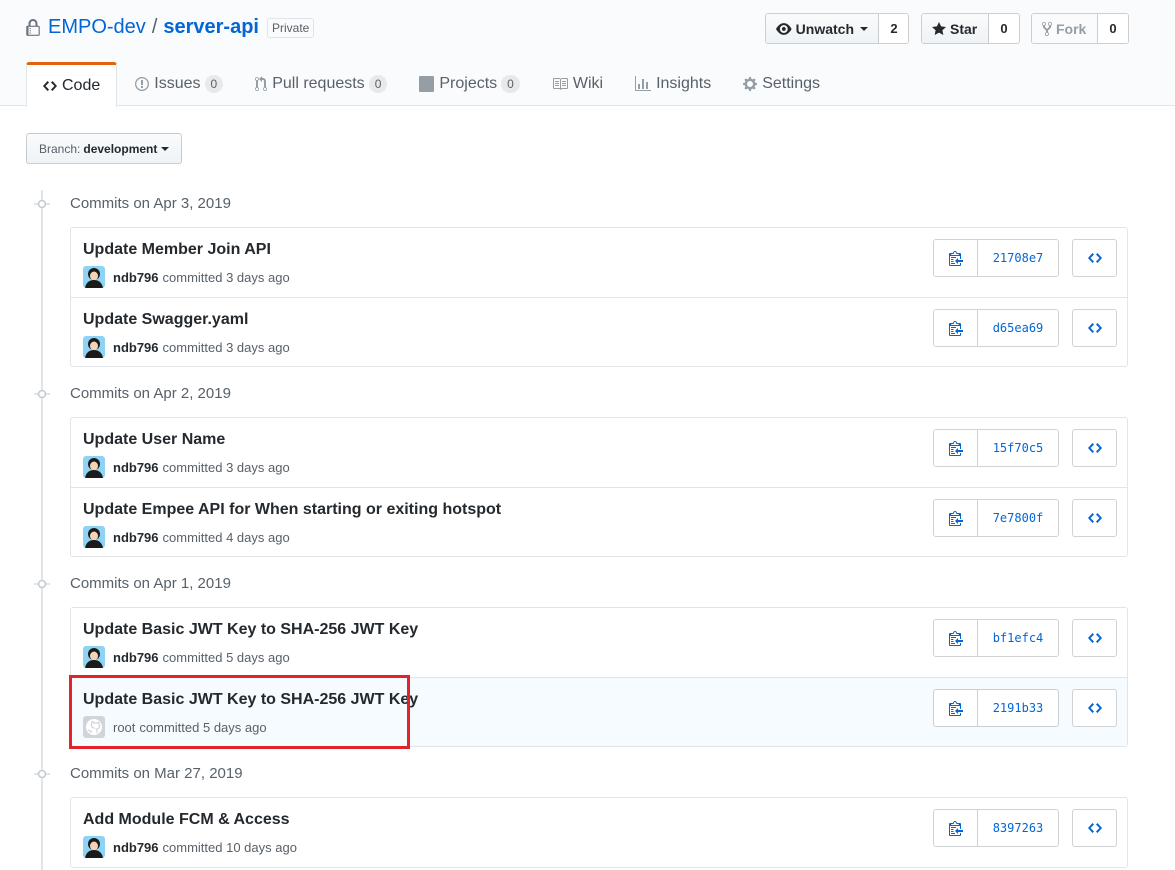 The image size is (1175, 870). What do you see at coordinates (1018, 258) in the screenshot?
I see `commit-sha-link: 21708e7` at bounding box center [1018, 258].